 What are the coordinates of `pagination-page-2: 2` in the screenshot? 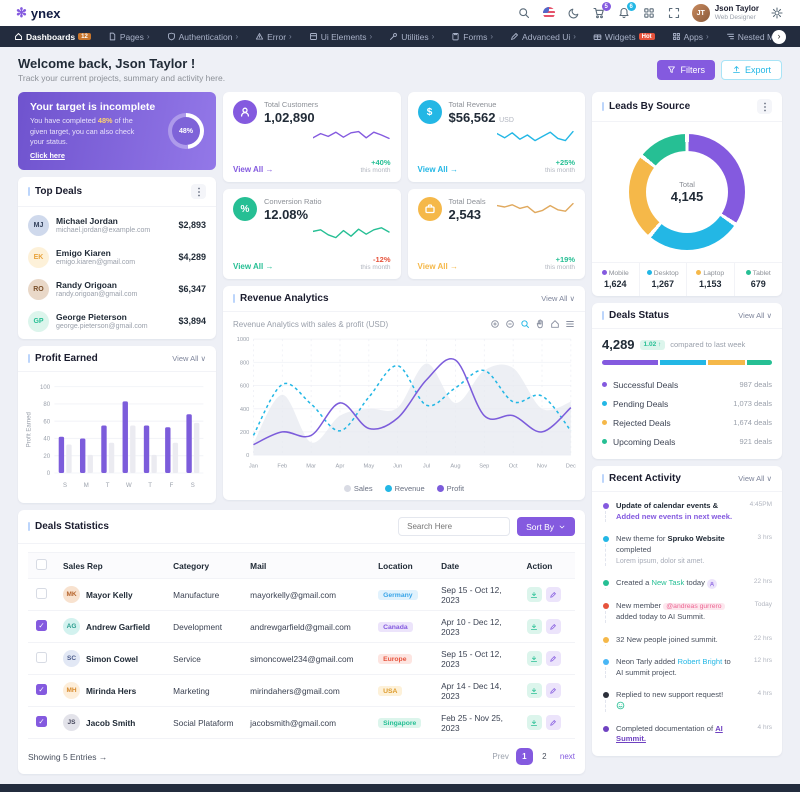 It's located at (544, 756).